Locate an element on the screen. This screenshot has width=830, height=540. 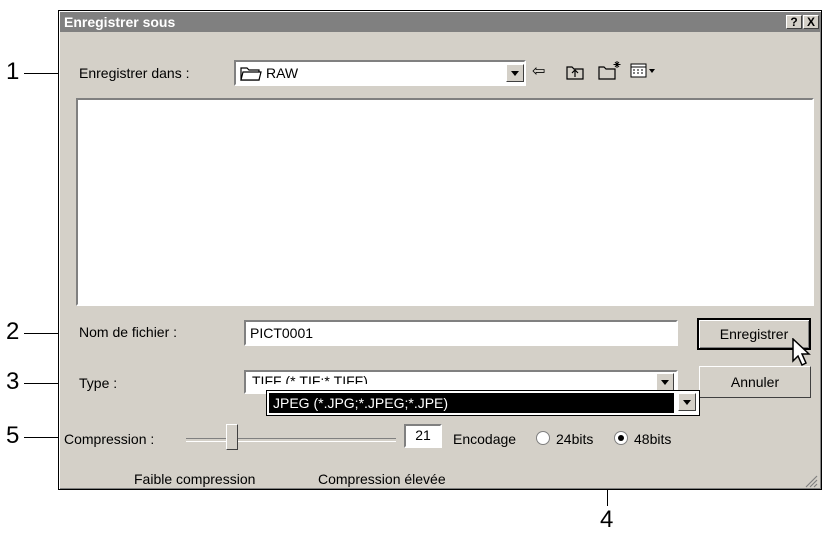
save-button-label: Enregistrer is located at coordinates (754, 334).